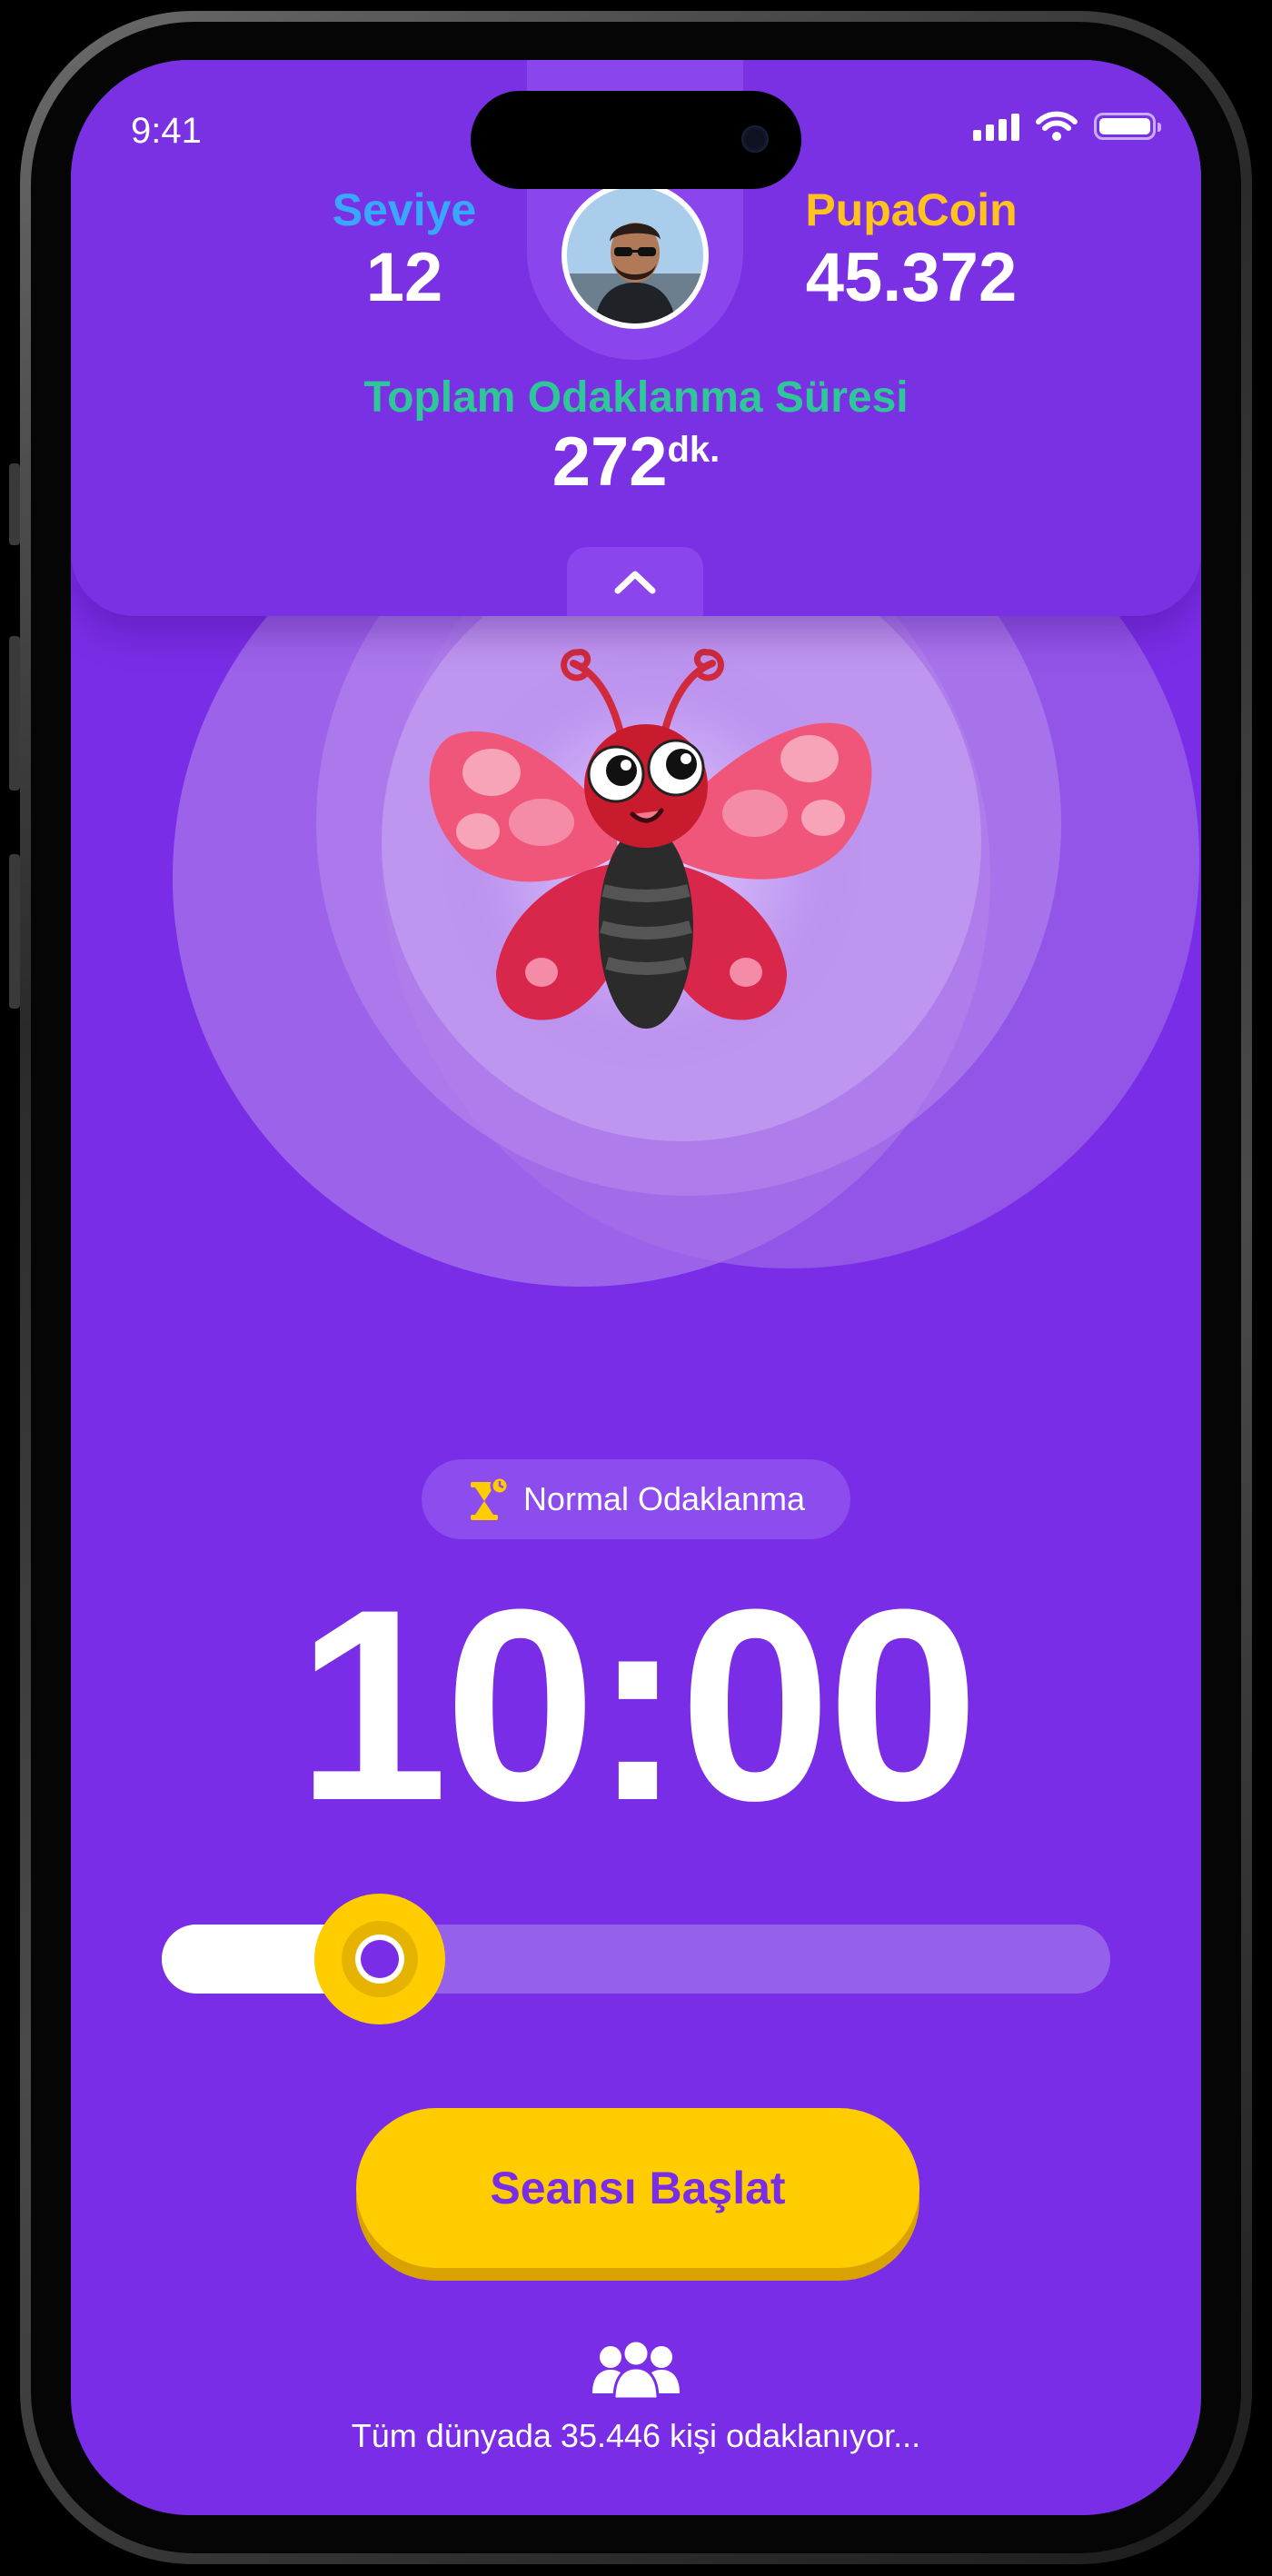 This screenshot has height=2576, width=1272. I want to click on mute-switch, so click(14, 504).